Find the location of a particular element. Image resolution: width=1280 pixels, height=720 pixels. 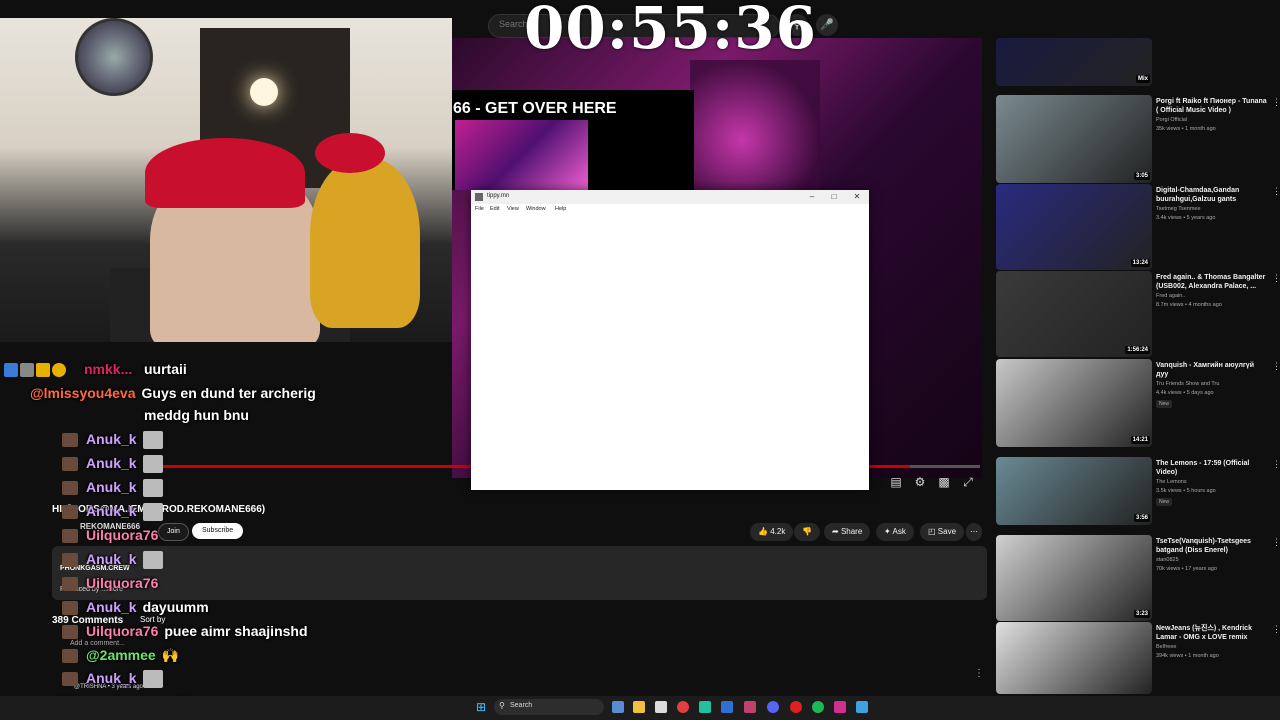

dislike-button: 👎 is located at coordinates (807, 532).